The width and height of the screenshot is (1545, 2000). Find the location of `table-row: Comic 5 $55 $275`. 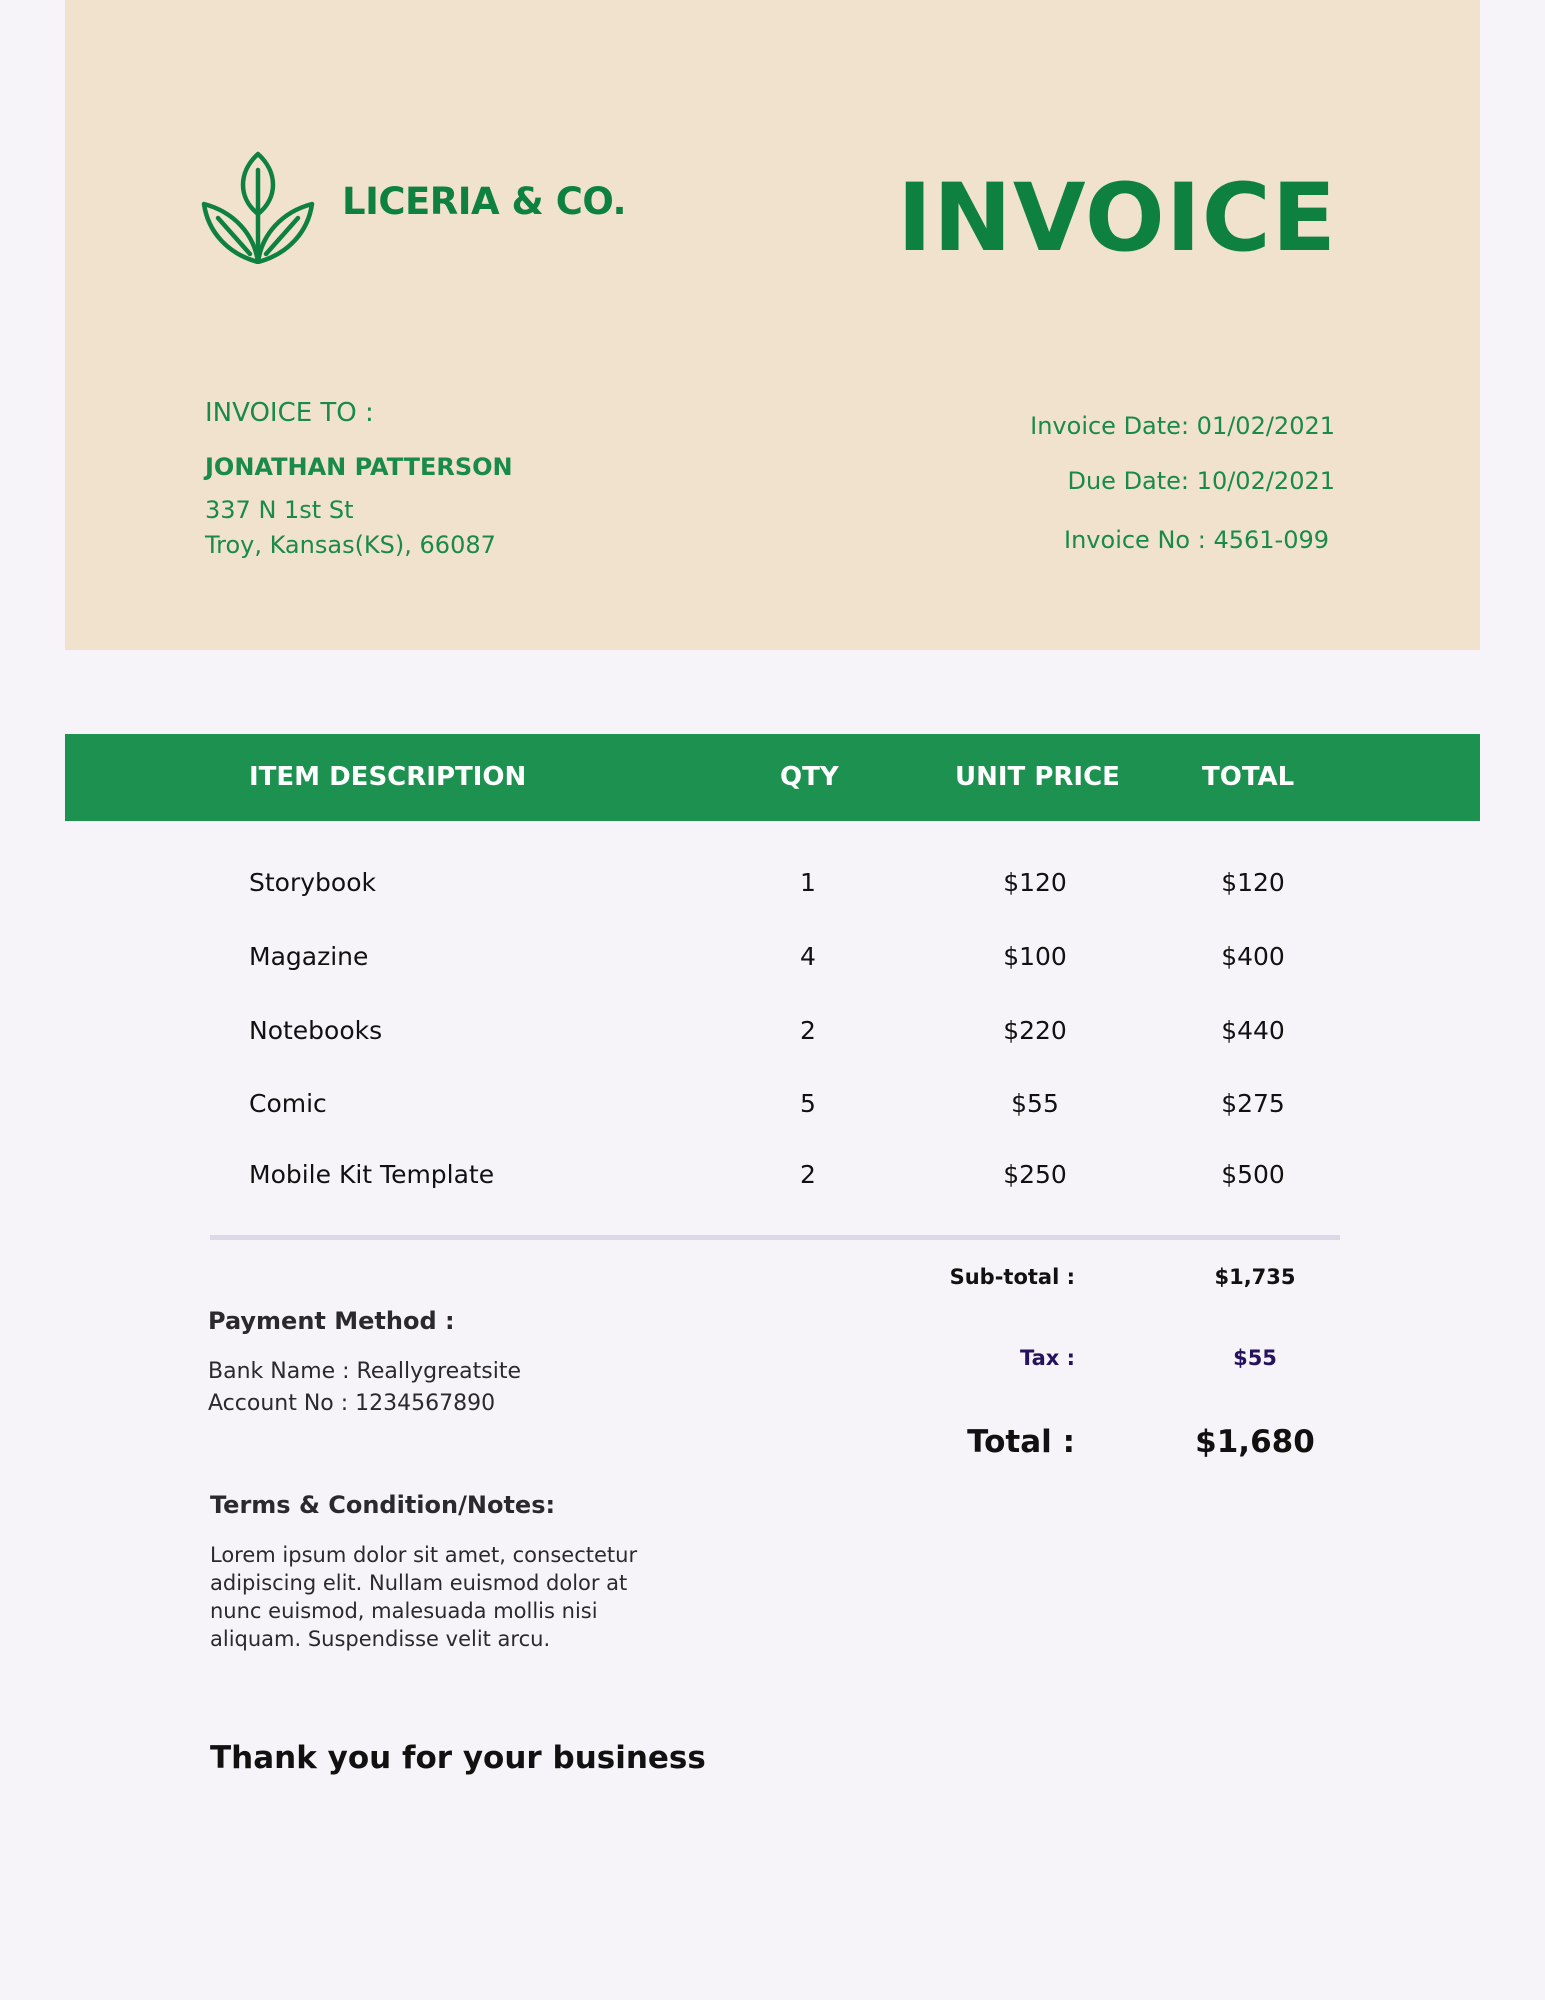

table-row: Comic 5 $55 $275 is located at coordinates (772, 1109).